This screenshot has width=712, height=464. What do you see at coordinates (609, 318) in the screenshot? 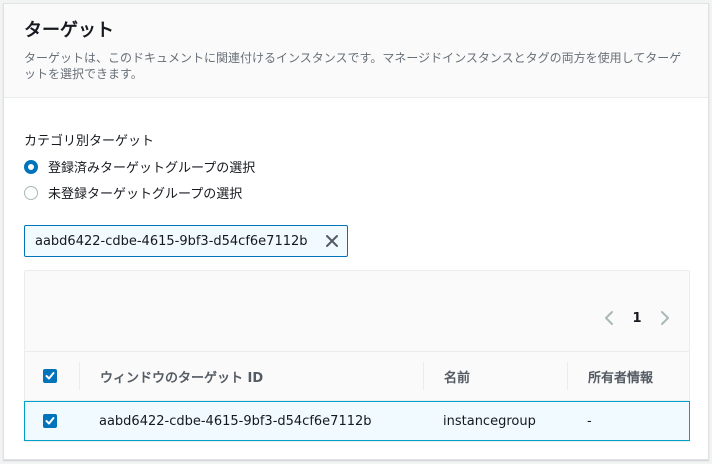
I see `chevron-left-icon` at bounding box center [609, 318].